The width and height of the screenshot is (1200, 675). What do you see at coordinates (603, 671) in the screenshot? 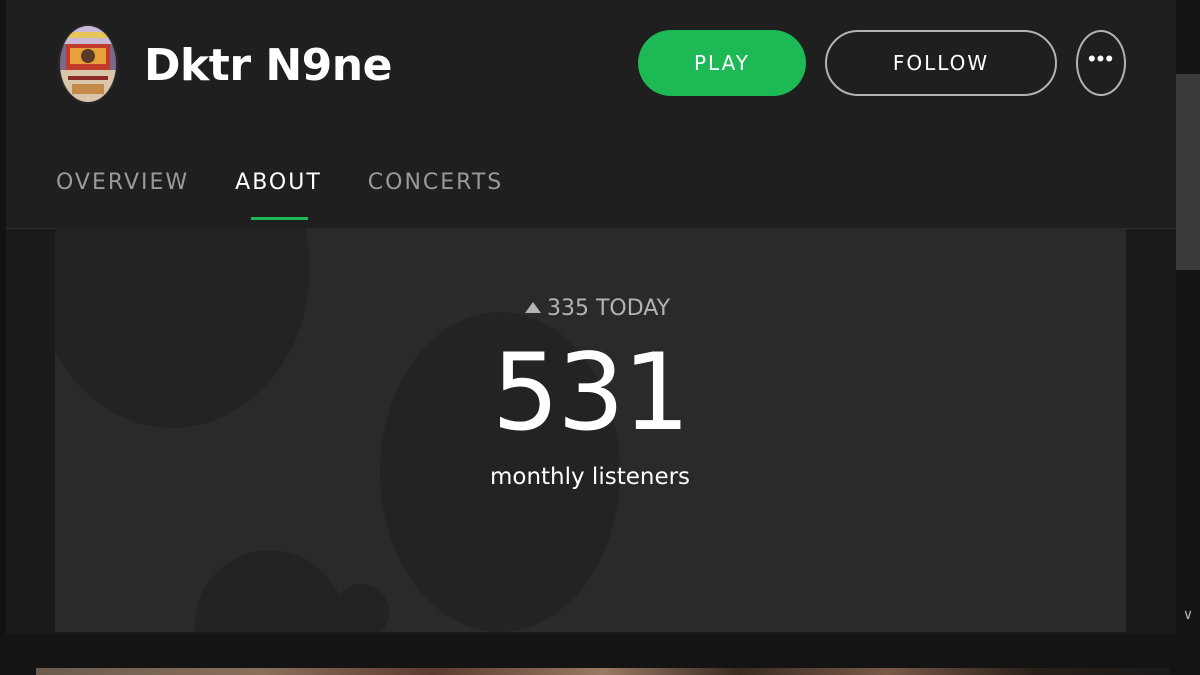
I see `artist-photo-preview` at bounding box center [603, 671].